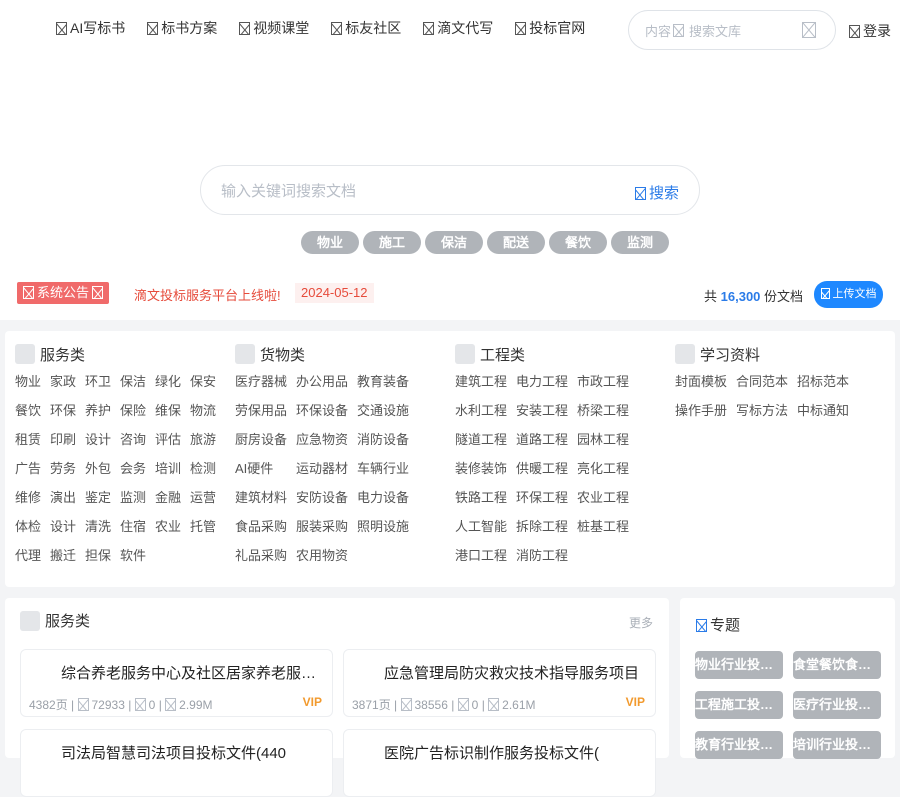  I want to click on nav-item-ghostwriting: 滴文代写, so click(458, 28).